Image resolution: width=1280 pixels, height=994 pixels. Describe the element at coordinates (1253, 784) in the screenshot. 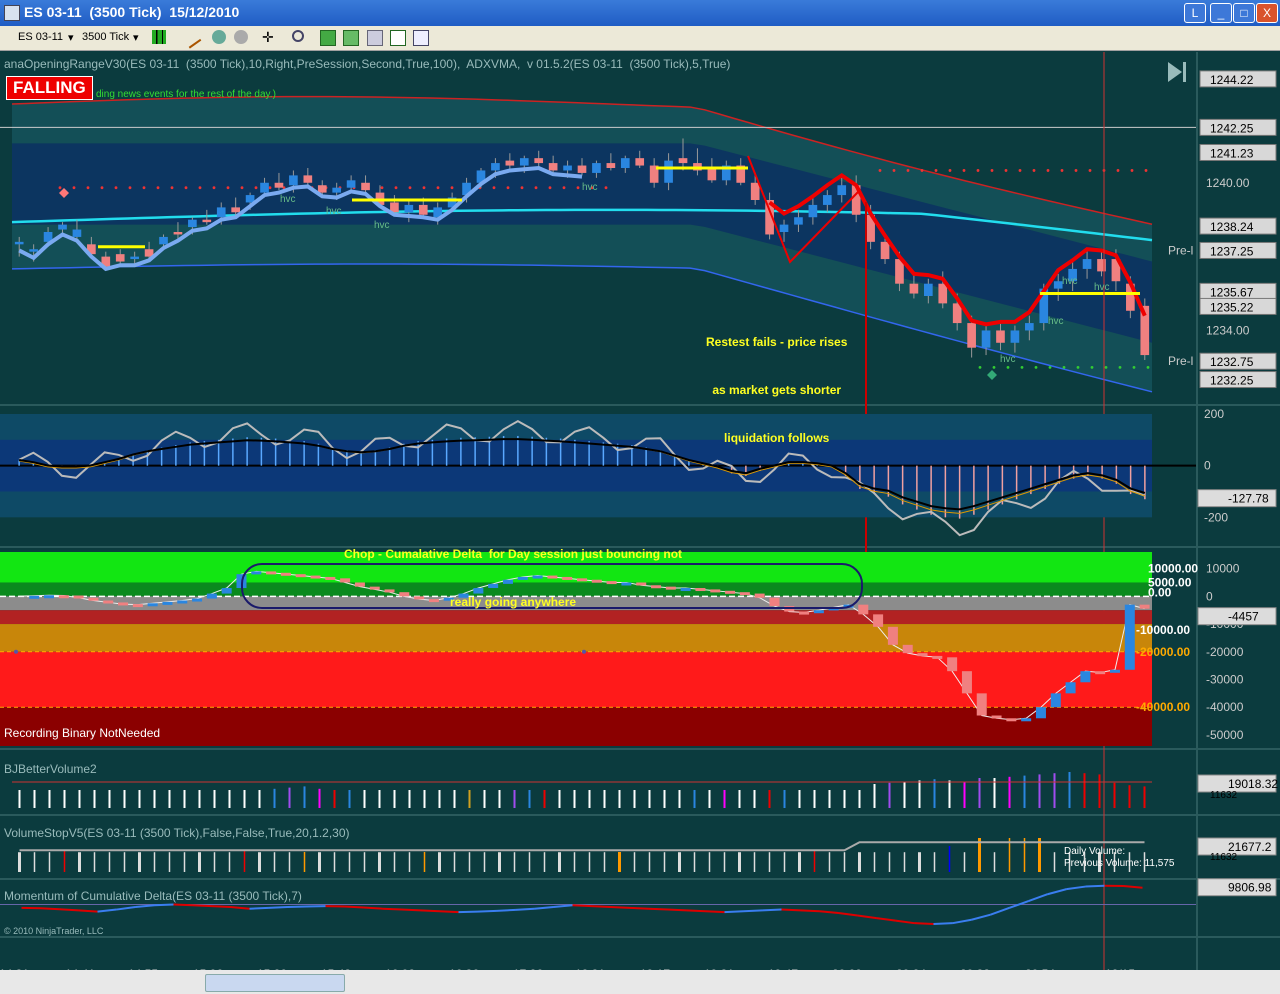

I see `volume-value: 19018.32` at that location.